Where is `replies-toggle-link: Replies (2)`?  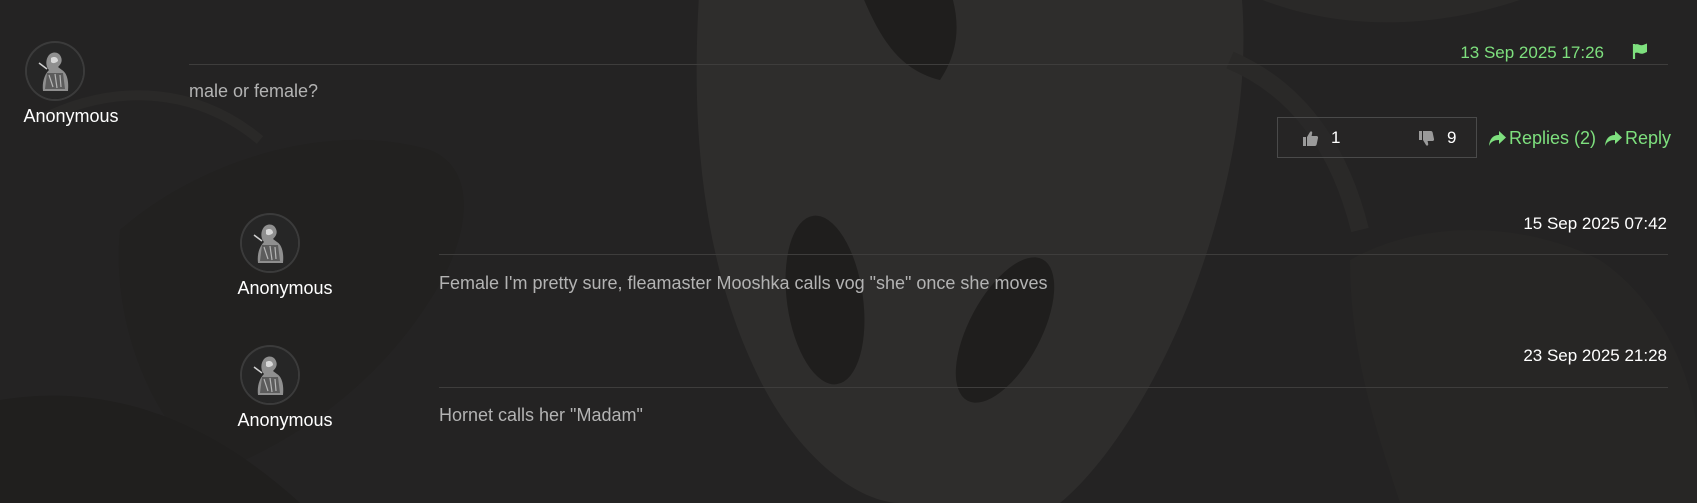 replies-toggle-link: Replies (2) is located at coordinates (1542, 138).